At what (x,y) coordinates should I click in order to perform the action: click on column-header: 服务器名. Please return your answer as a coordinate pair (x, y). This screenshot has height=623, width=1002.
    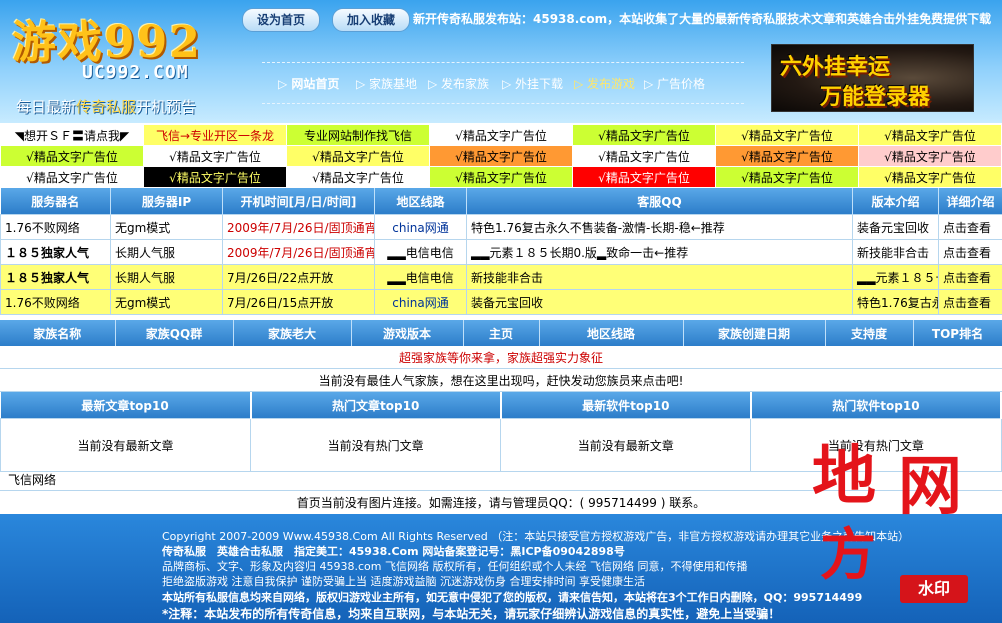
    Looking at the image, I should click on (55, 201).